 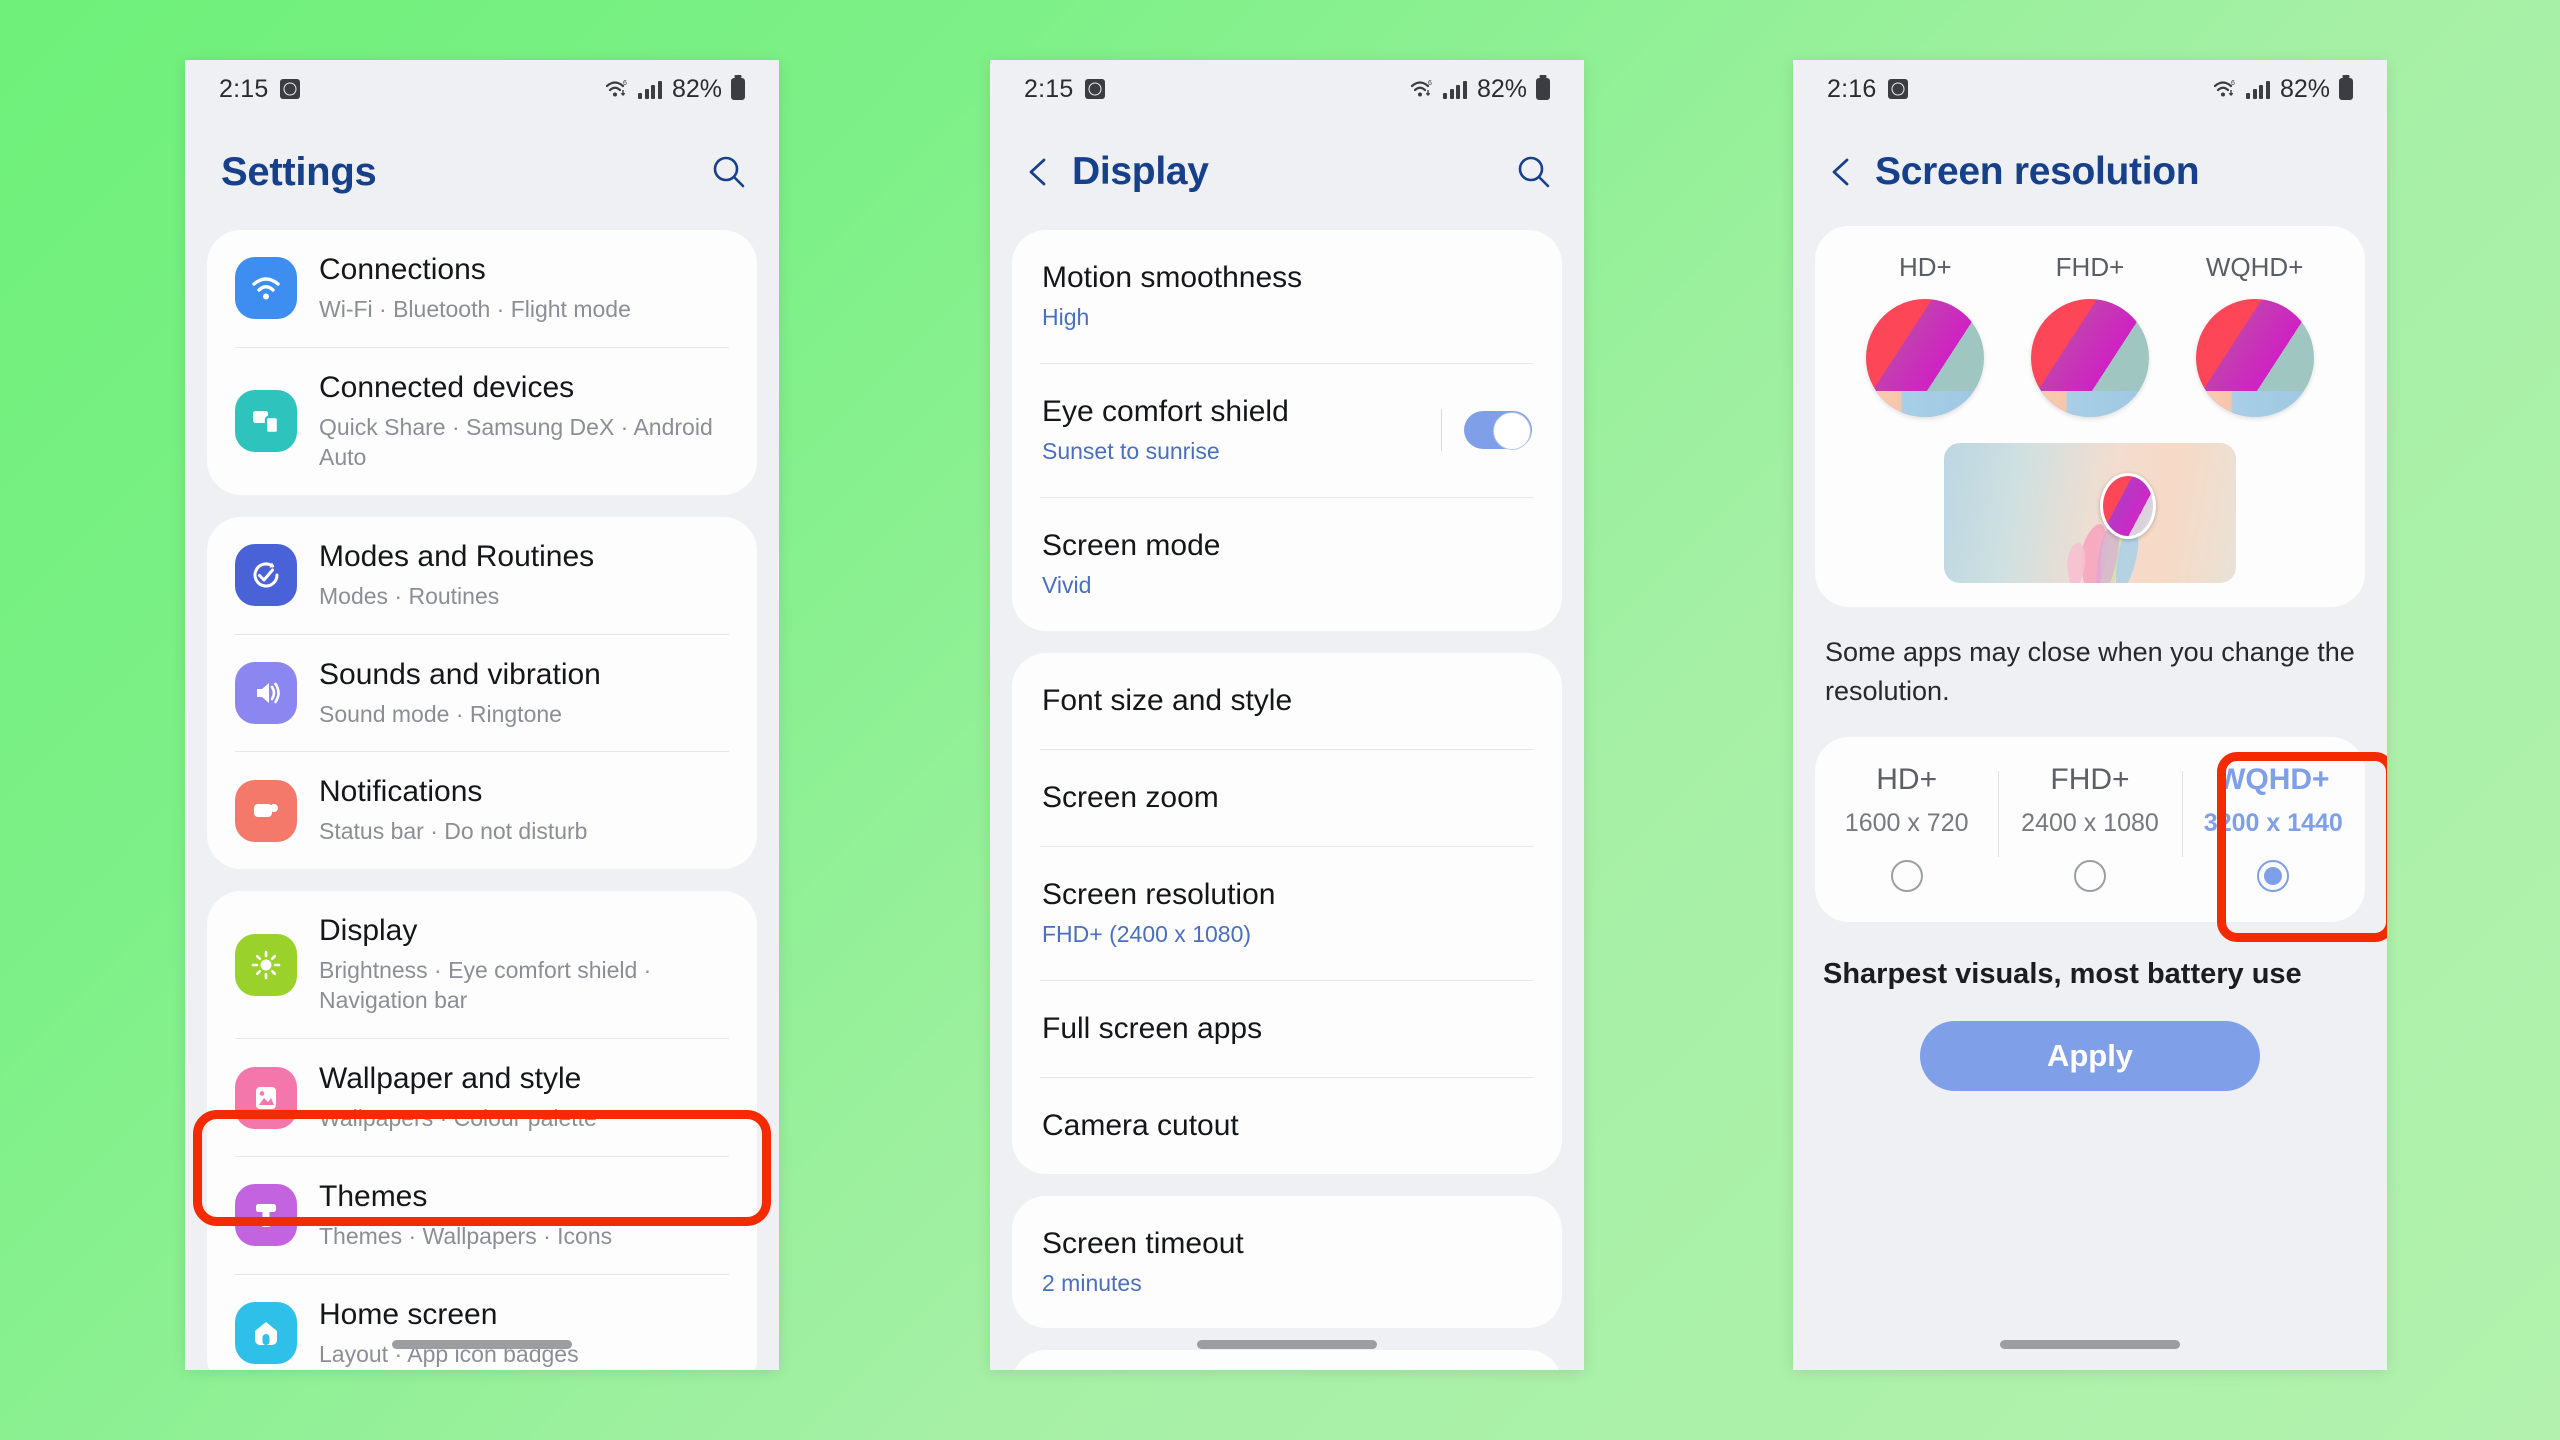 What do you see at coordinates (2090, 267) in the screenshot?
I see `preview-label: FHD+` at bounding box center [2090, 267].